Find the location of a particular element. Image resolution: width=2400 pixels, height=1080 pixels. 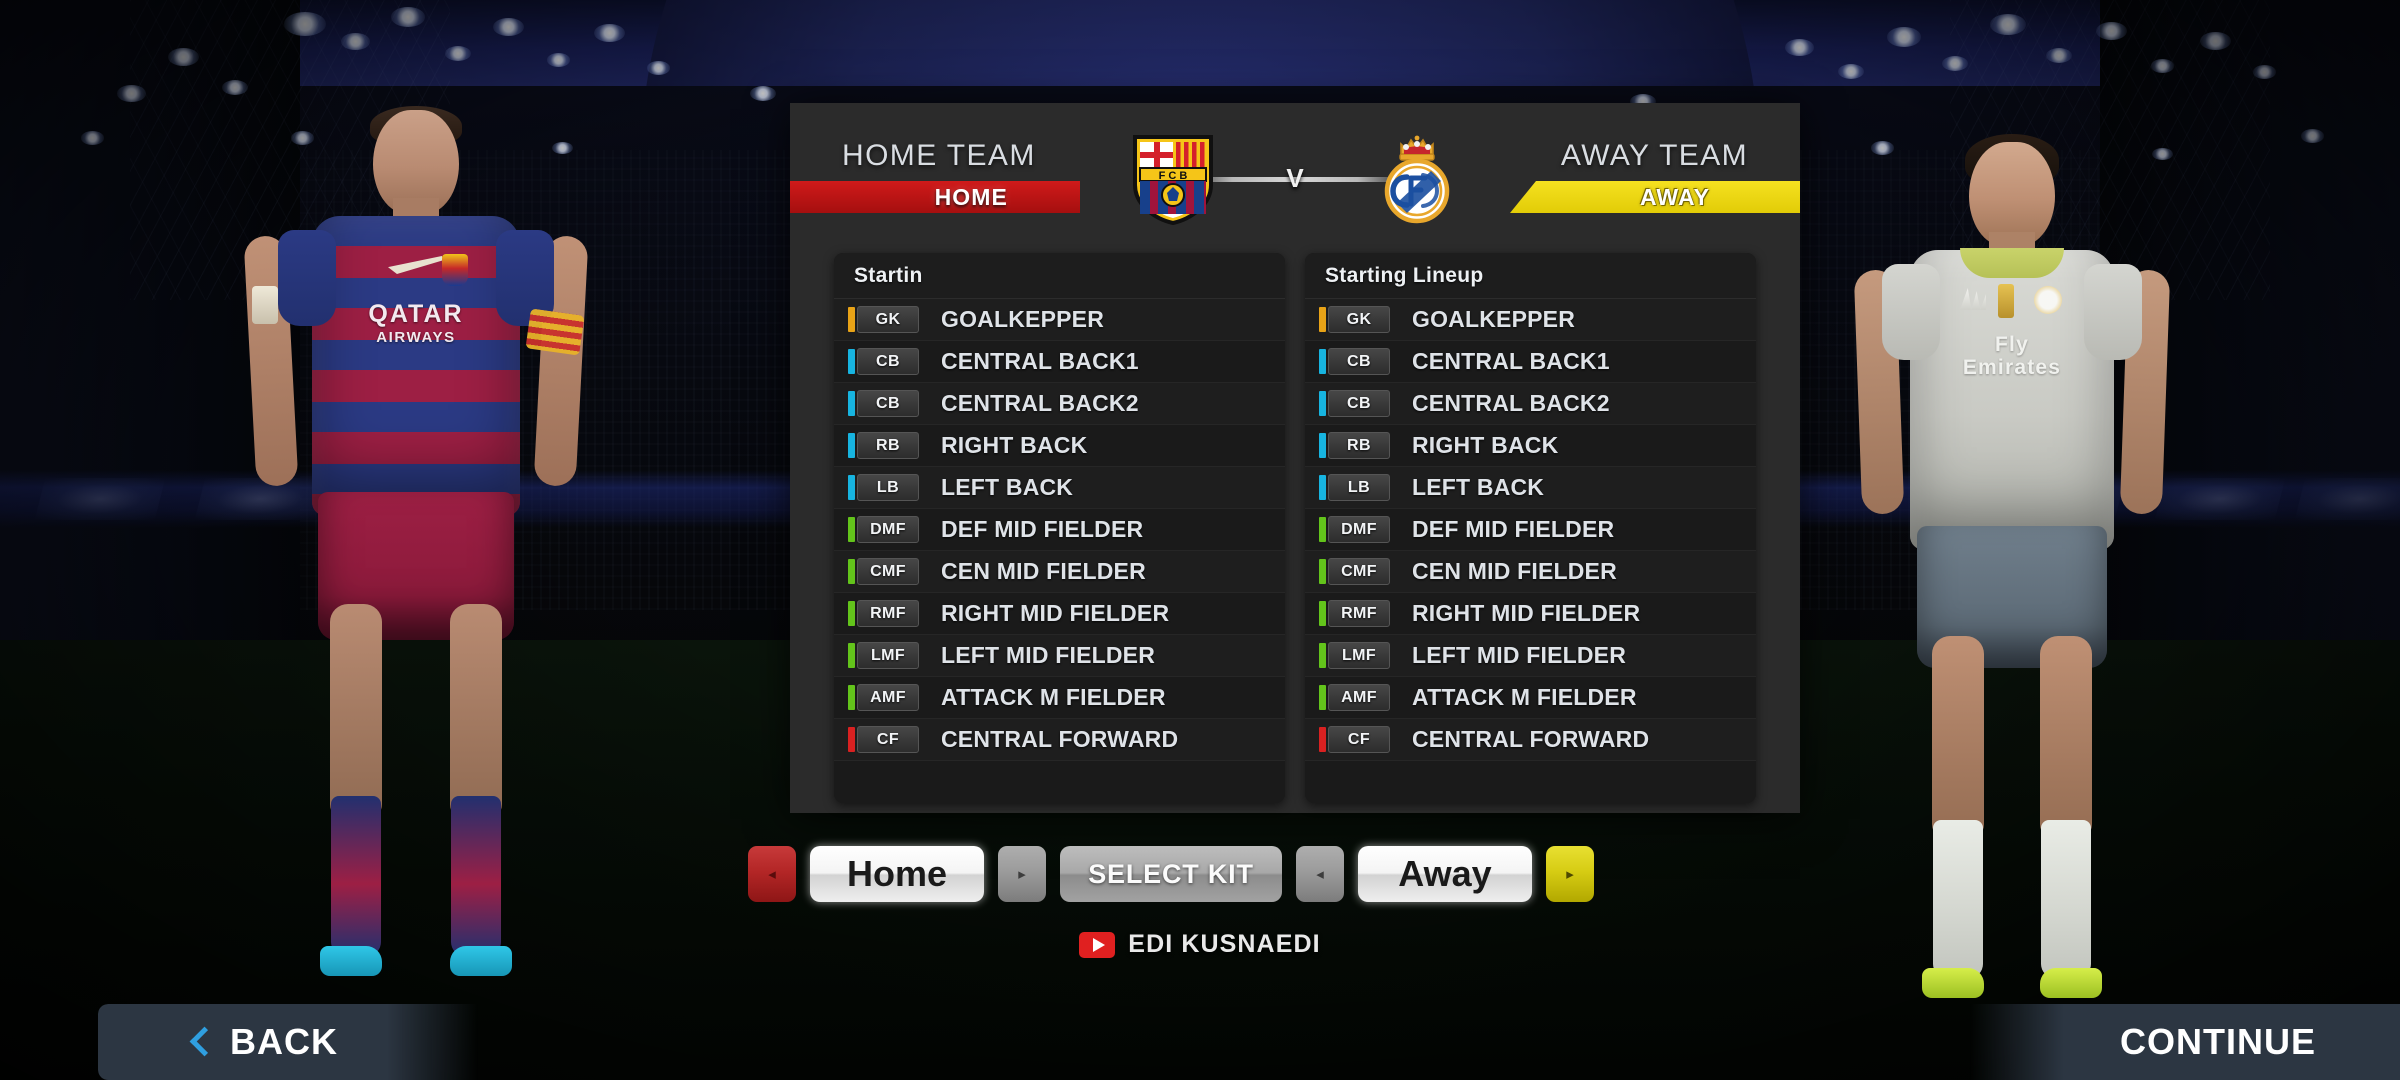

back-button: BACK is located at coordinates (288, 1042).